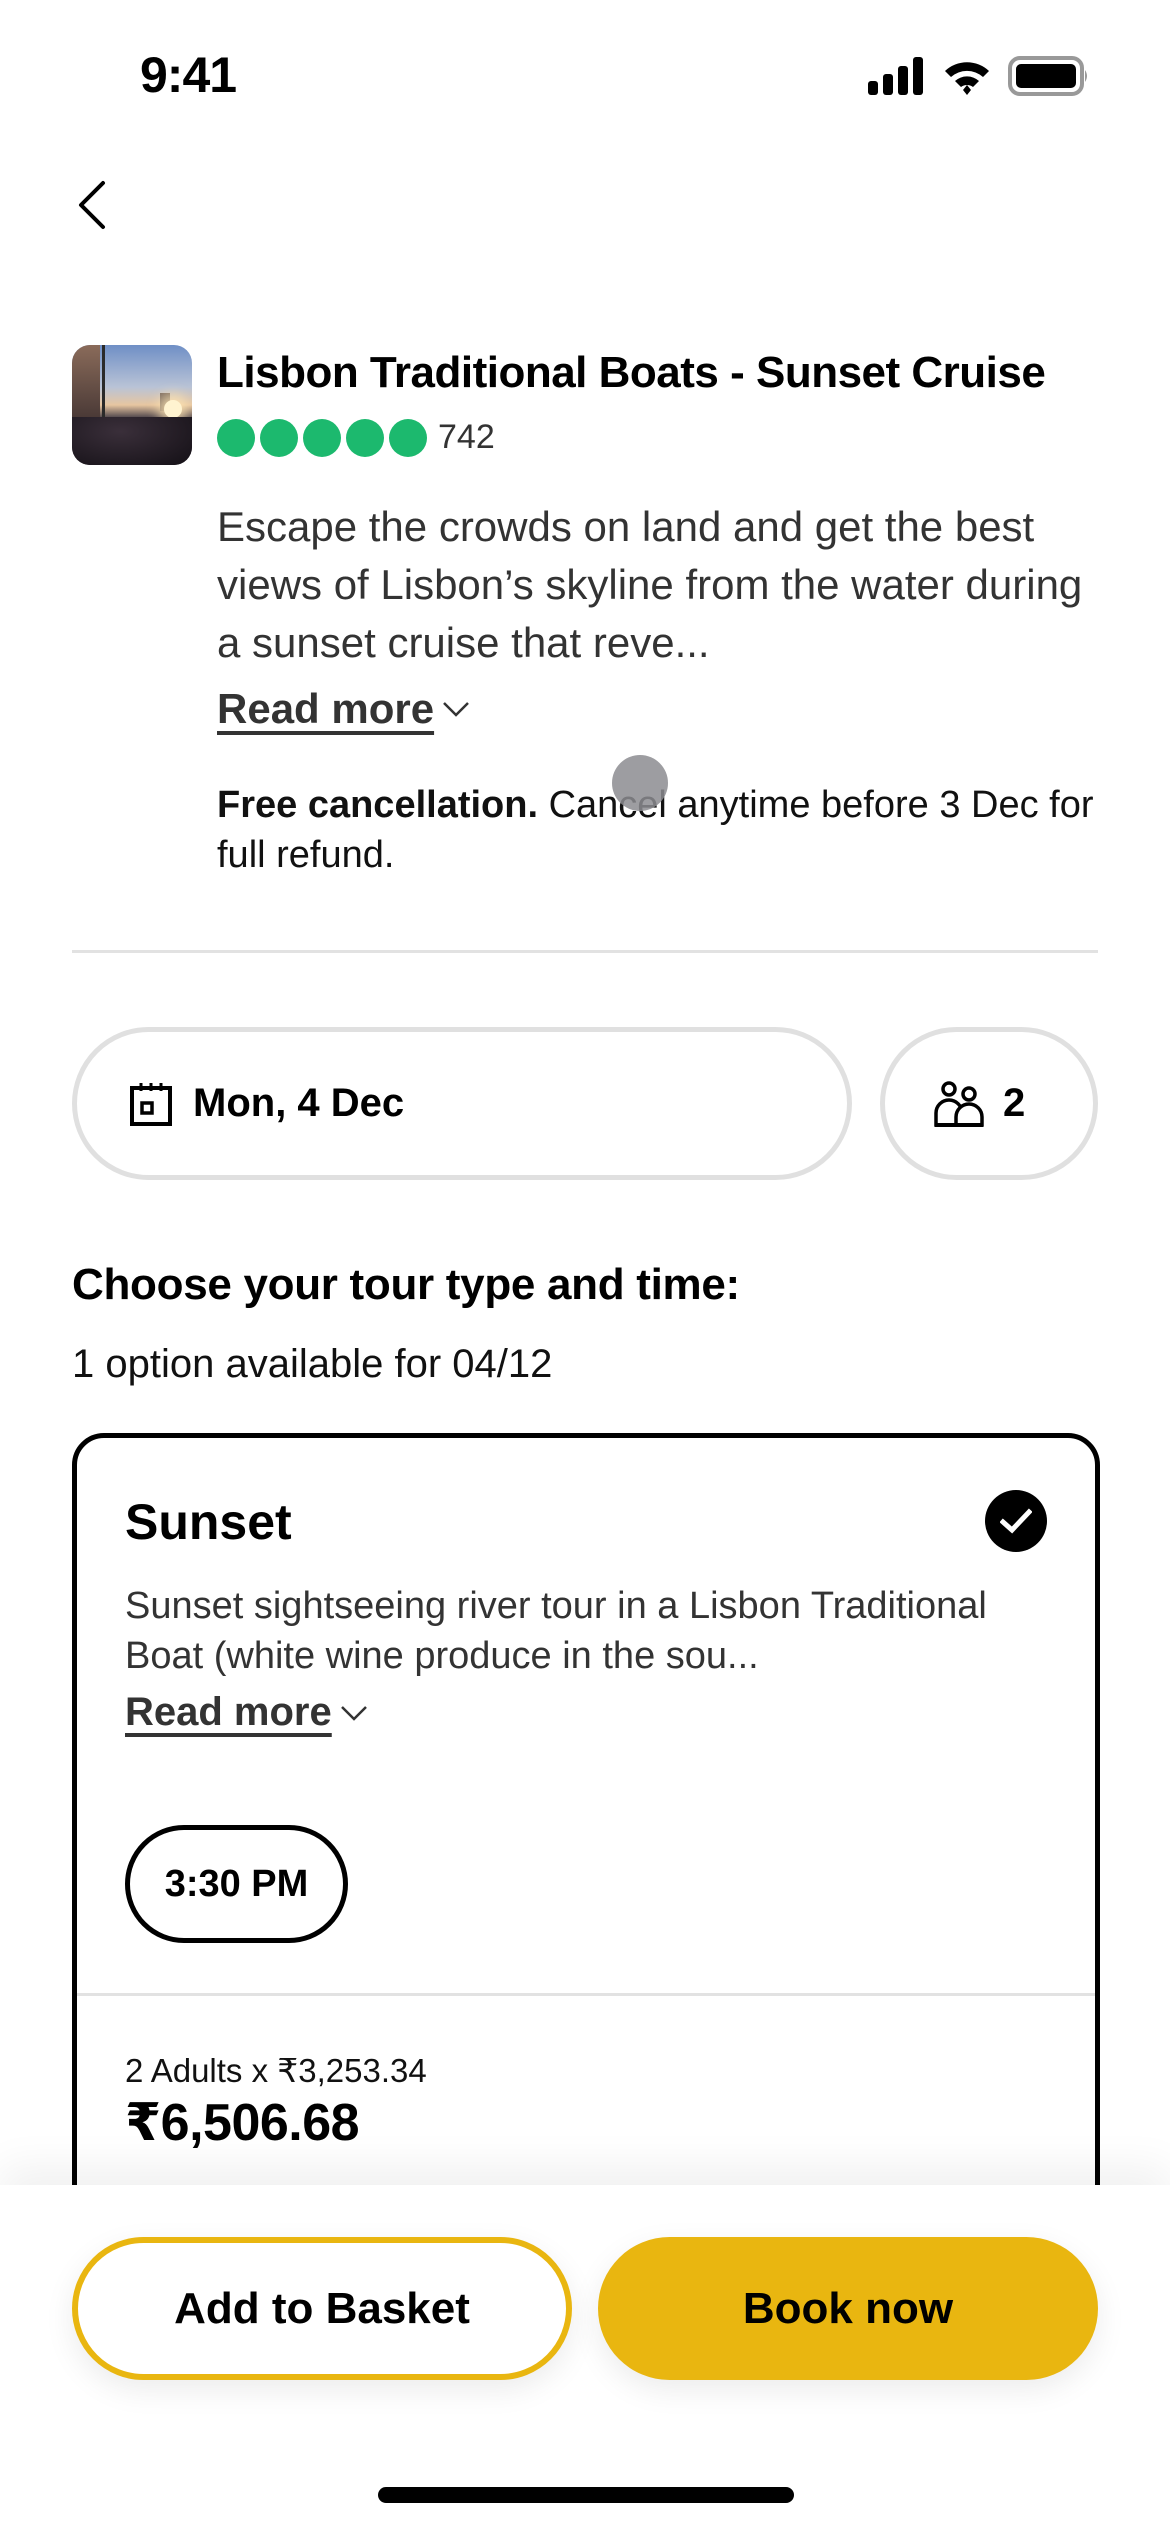 This screenshot has height=2532, width=1170. What do you see at coordinates (848, 2308) in the screenshot?
I see `book-now-button: Book now` at bounding box center [848, 2308].